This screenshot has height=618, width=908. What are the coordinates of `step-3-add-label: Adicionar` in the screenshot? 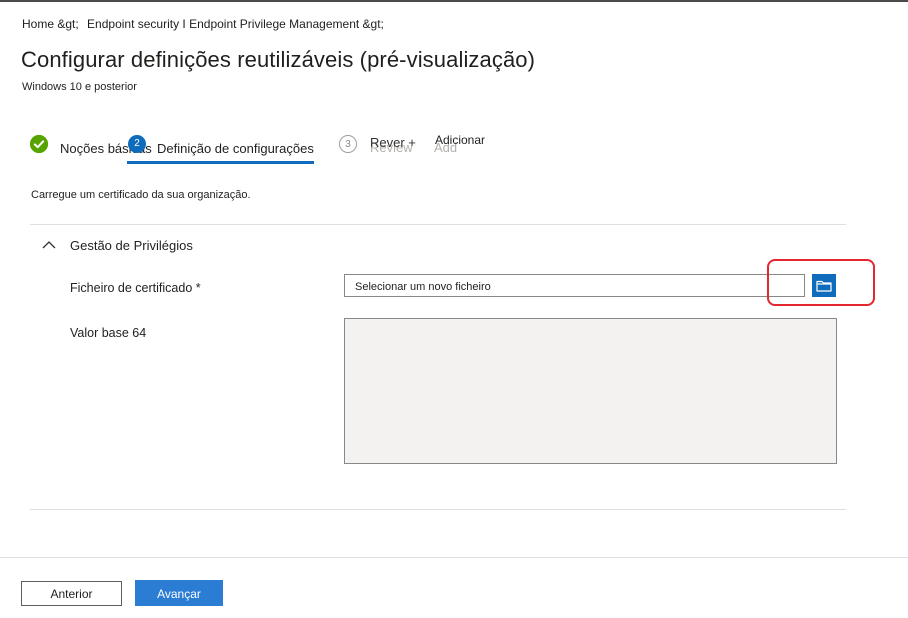 It's located at (460, 140).